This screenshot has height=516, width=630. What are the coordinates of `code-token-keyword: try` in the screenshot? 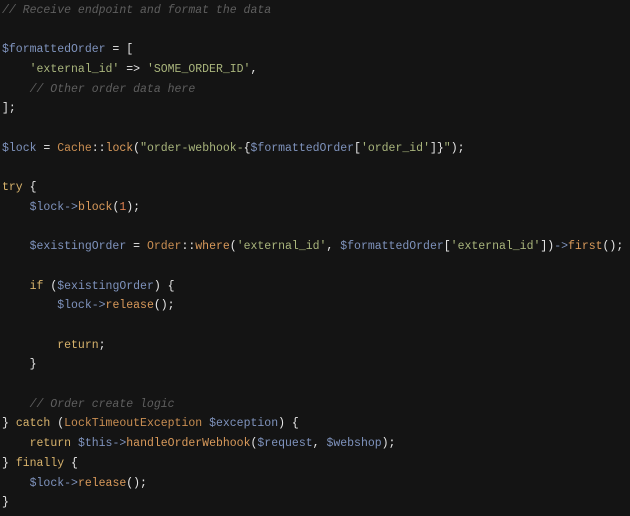 It's located at (12, 188).